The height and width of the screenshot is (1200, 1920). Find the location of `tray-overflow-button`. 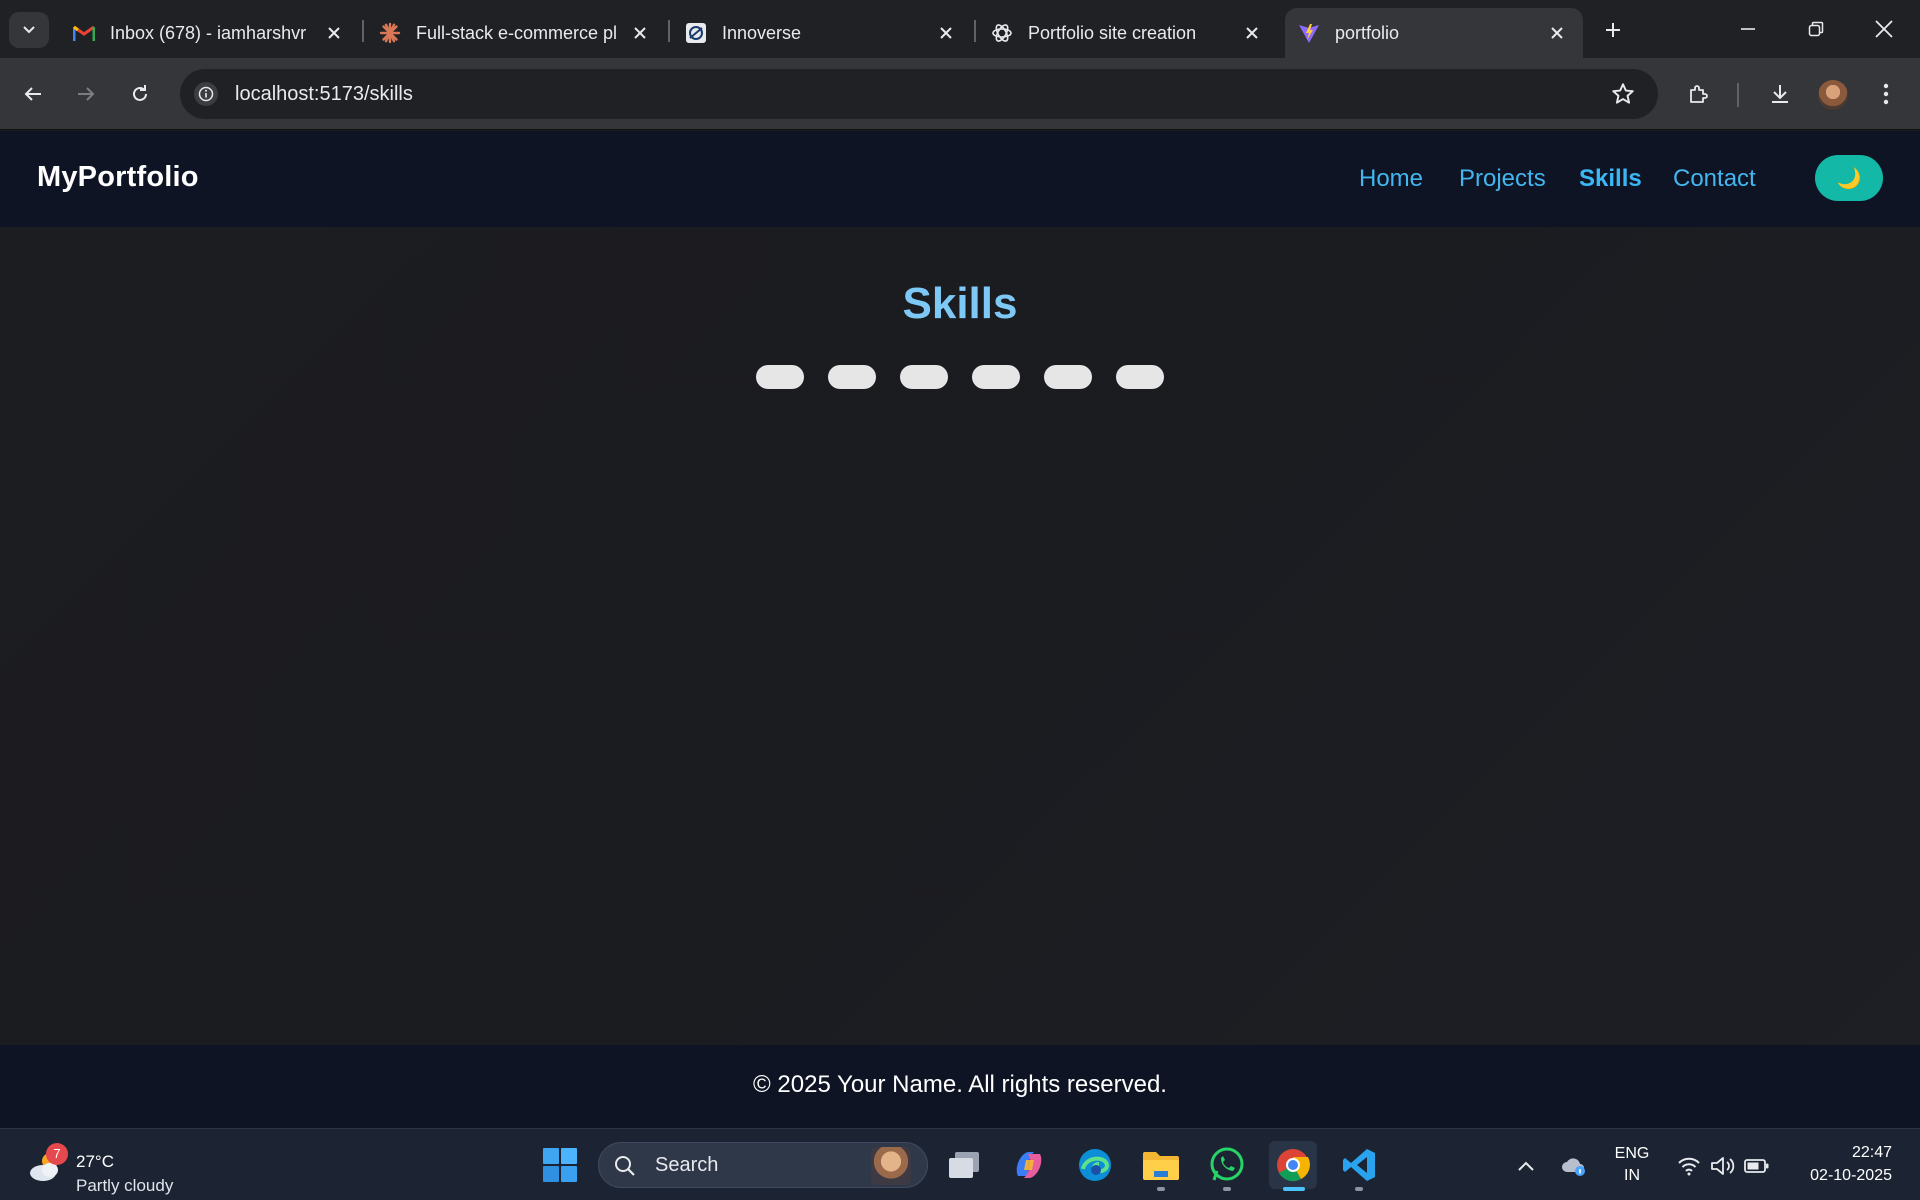

tray-overflow-button is located at coordinates (1526, 1166).